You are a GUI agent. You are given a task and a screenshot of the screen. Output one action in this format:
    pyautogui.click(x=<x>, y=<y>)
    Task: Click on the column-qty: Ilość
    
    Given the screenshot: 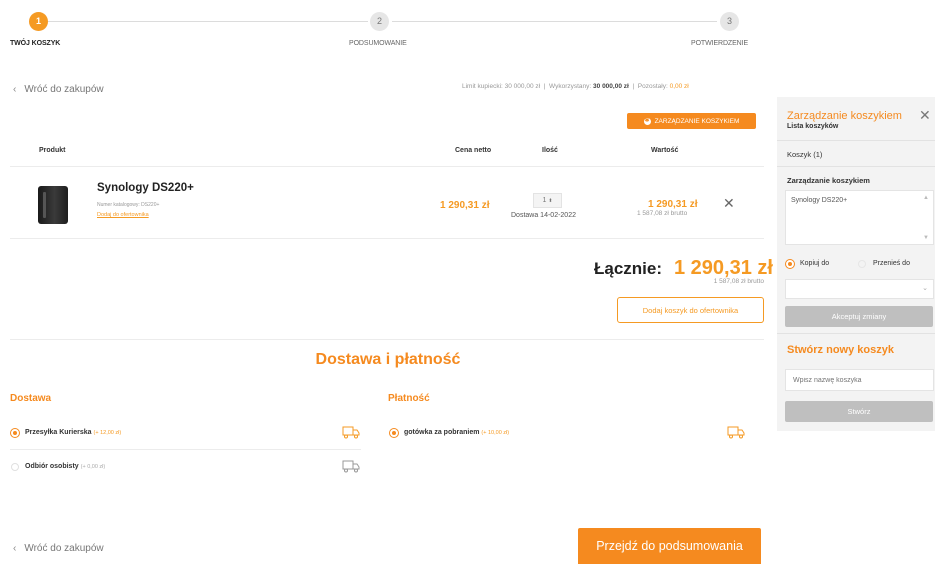 What is the action you would take?
    pyautogui.click(x=550, y=150)
    